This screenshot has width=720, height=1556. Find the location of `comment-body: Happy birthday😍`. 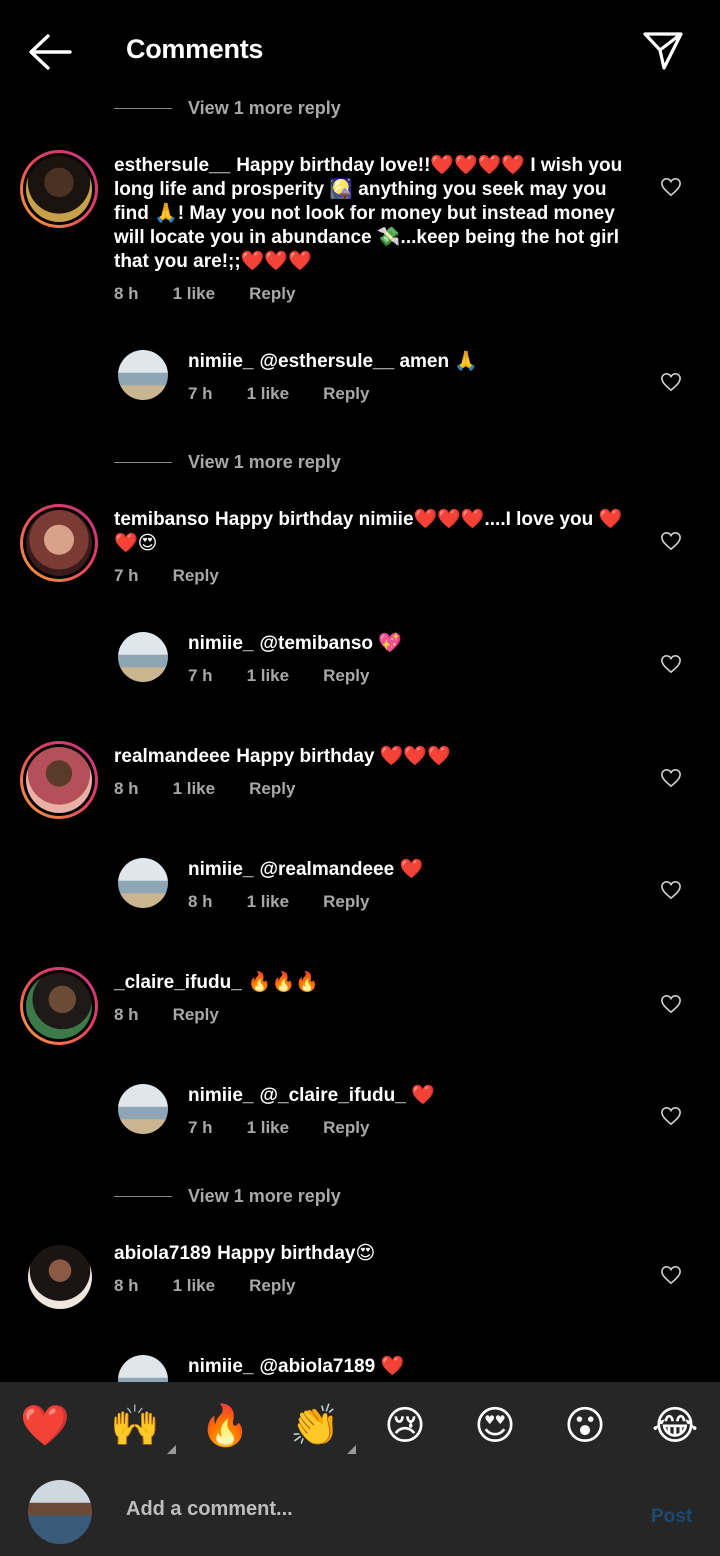

comment-body: Happy birthday😍 is located at coordinates (296, 1253).